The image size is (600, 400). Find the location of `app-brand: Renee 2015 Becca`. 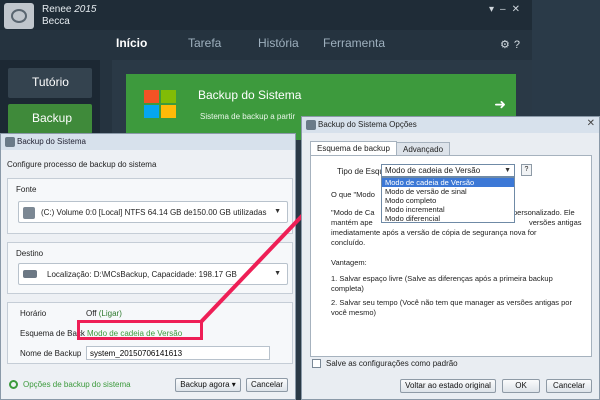

app-brand: Renee 2015 Becca is located at coordinates (69, 16).